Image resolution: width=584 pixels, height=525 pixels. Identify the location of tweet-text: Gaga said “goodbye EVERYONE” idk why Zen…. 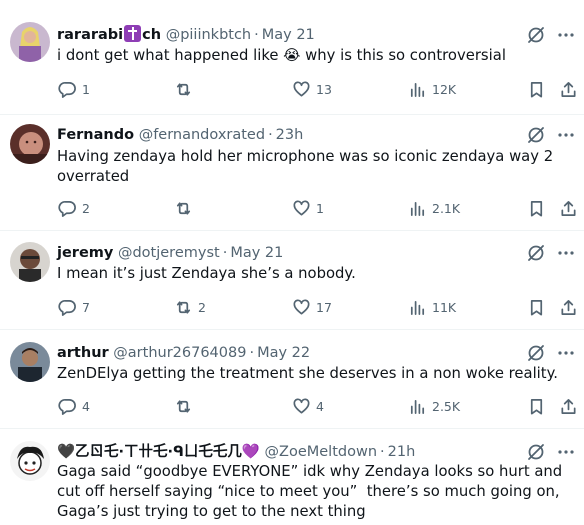
(312, 491).